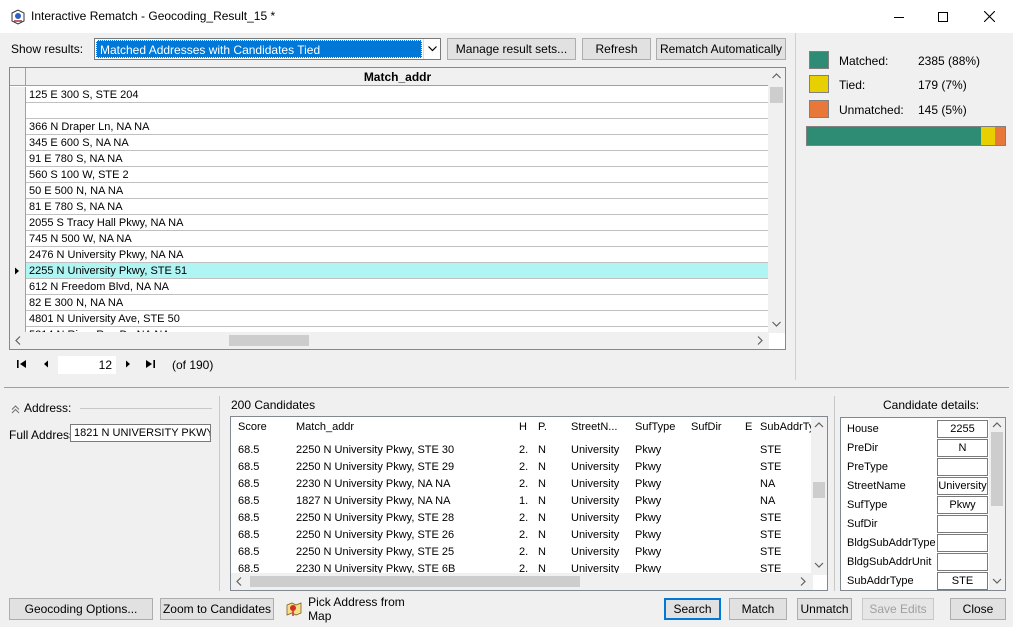 This screenshot has height=627, width=1013. I want to click on candidate-cell: 2250 N University Pkwy, STE 29, so click(375, 467).